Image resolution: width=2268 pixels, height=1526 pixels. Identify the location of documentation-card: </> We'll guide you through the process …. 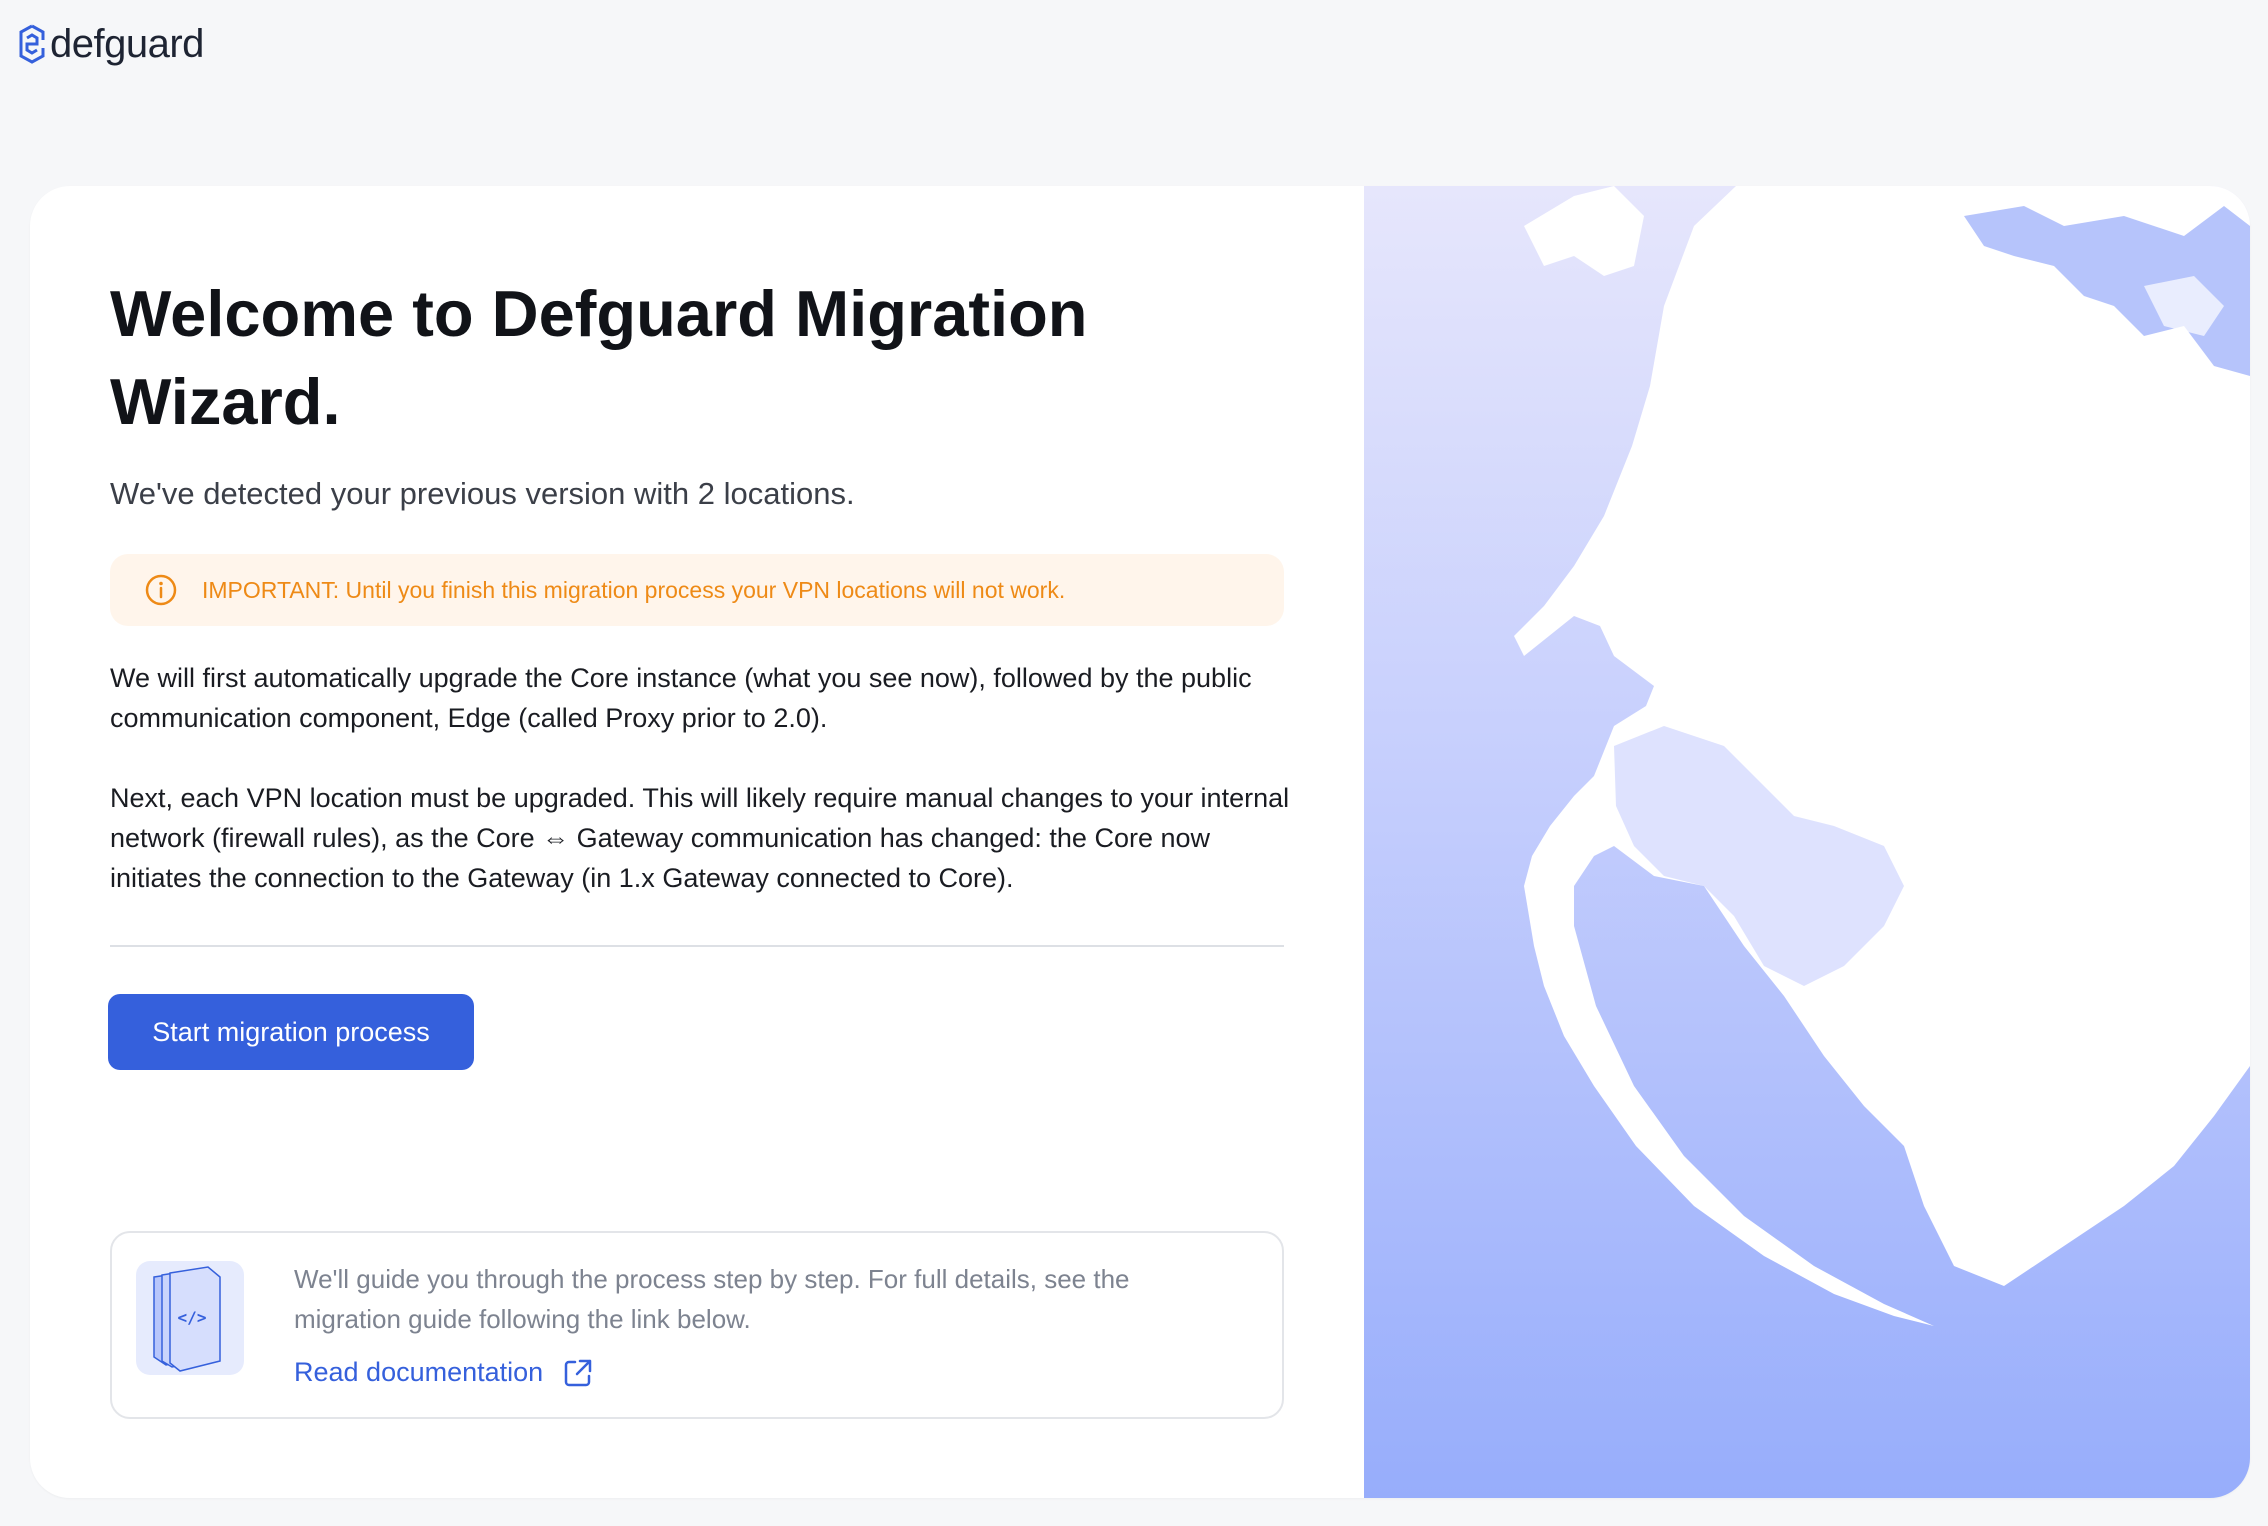
(697, 1325).